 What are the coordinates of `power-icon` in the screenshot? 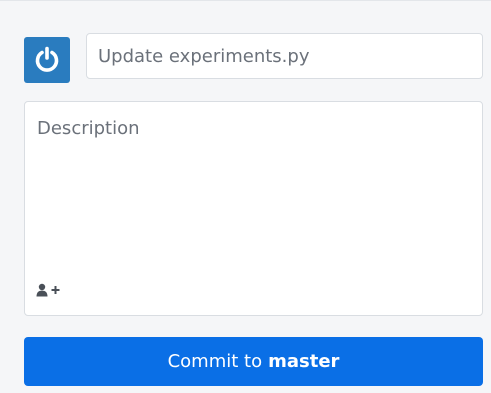 It's located at (47, 59).